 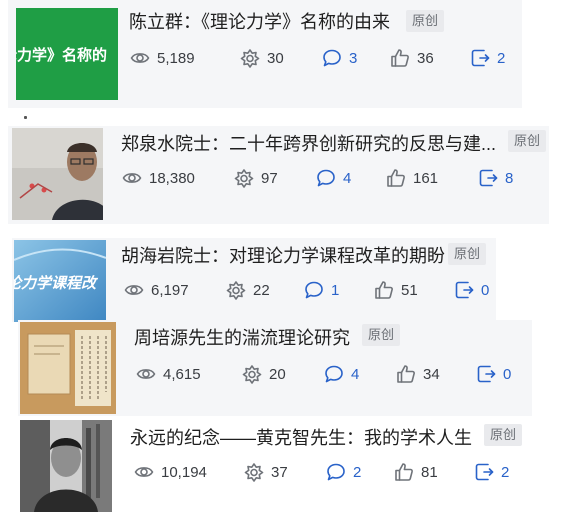 What do you see at coordinates (156, 290) in the screenshot?
I see `view-count: 6,197` at bounding box center [156, 290].